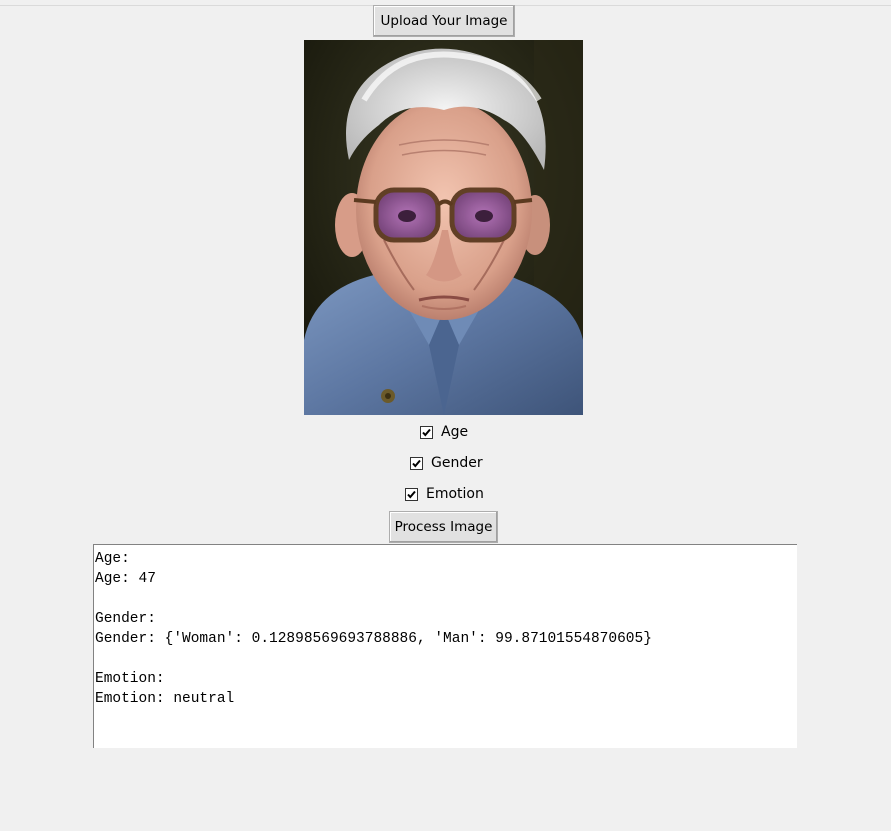  What do you see at coordinates (130, 679) in the screenshot?
I see `output-line: Emotion:` at bounding box center [130, 679].